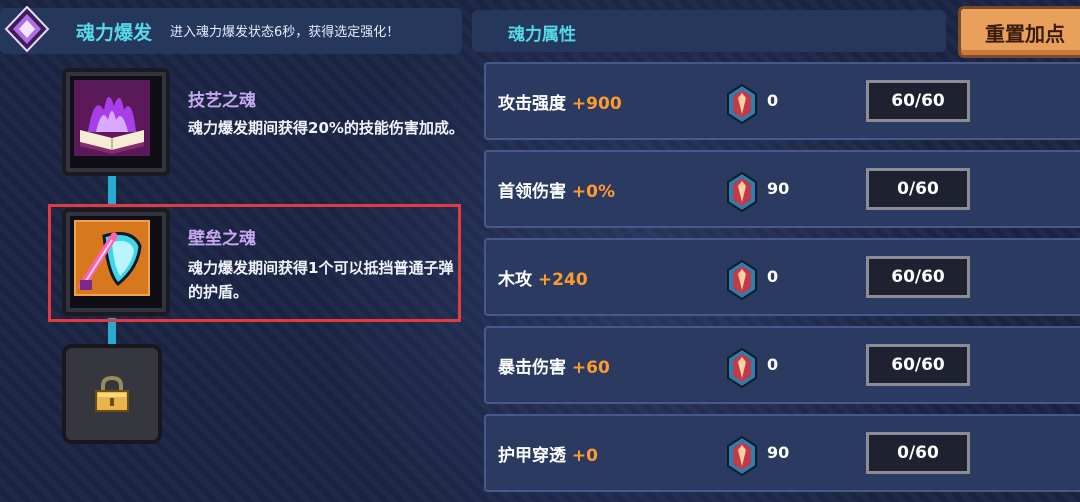  I want to click on attribute-bonus: +60, so click(590, 368).